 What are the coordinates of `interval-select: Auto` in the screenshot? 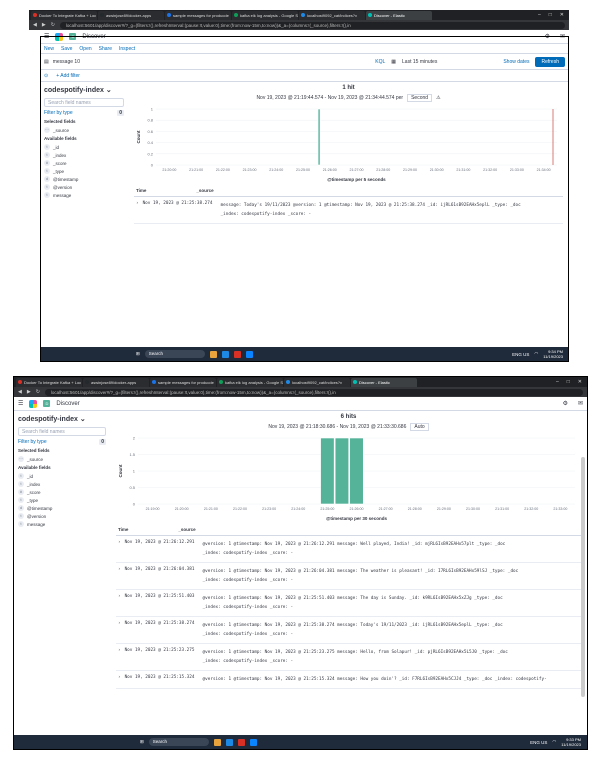 It's located at (419, 427).